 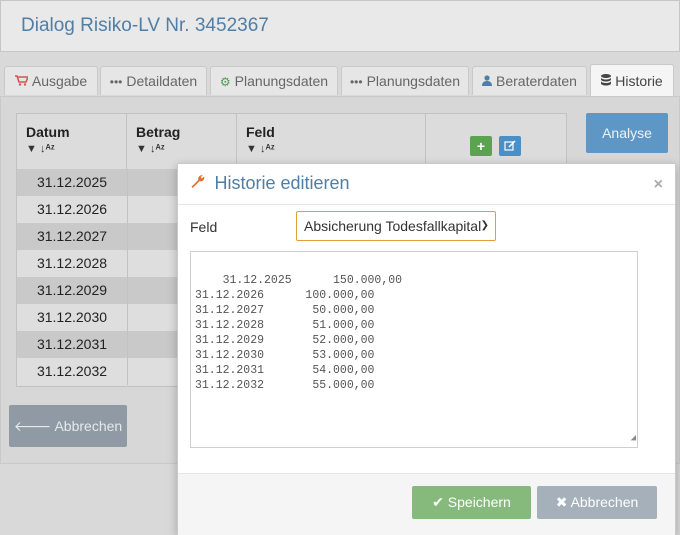 I want to click on field-select: Absicherung Todesfallkapital ❯, so click(x=396, y=226).